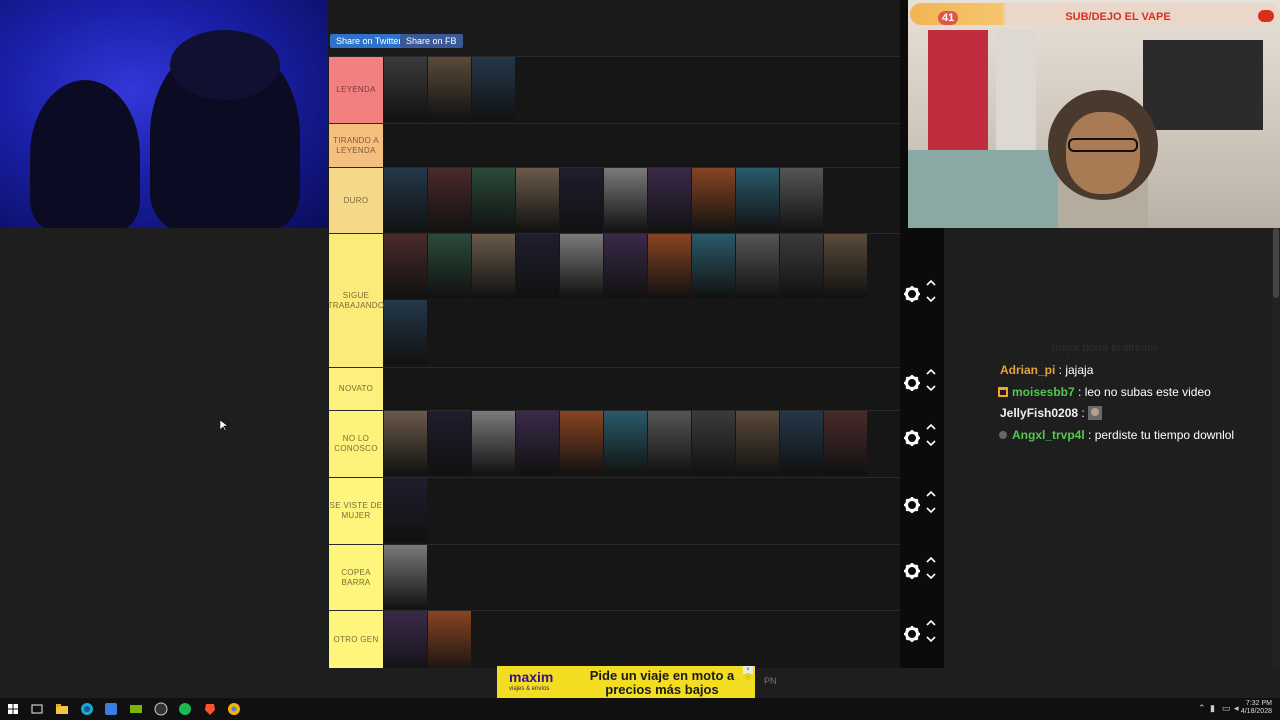 Image resolution: width=1280 pixels, height=720 pixels. I want to click on tier-label: LEYENDA, so click(356, 90).